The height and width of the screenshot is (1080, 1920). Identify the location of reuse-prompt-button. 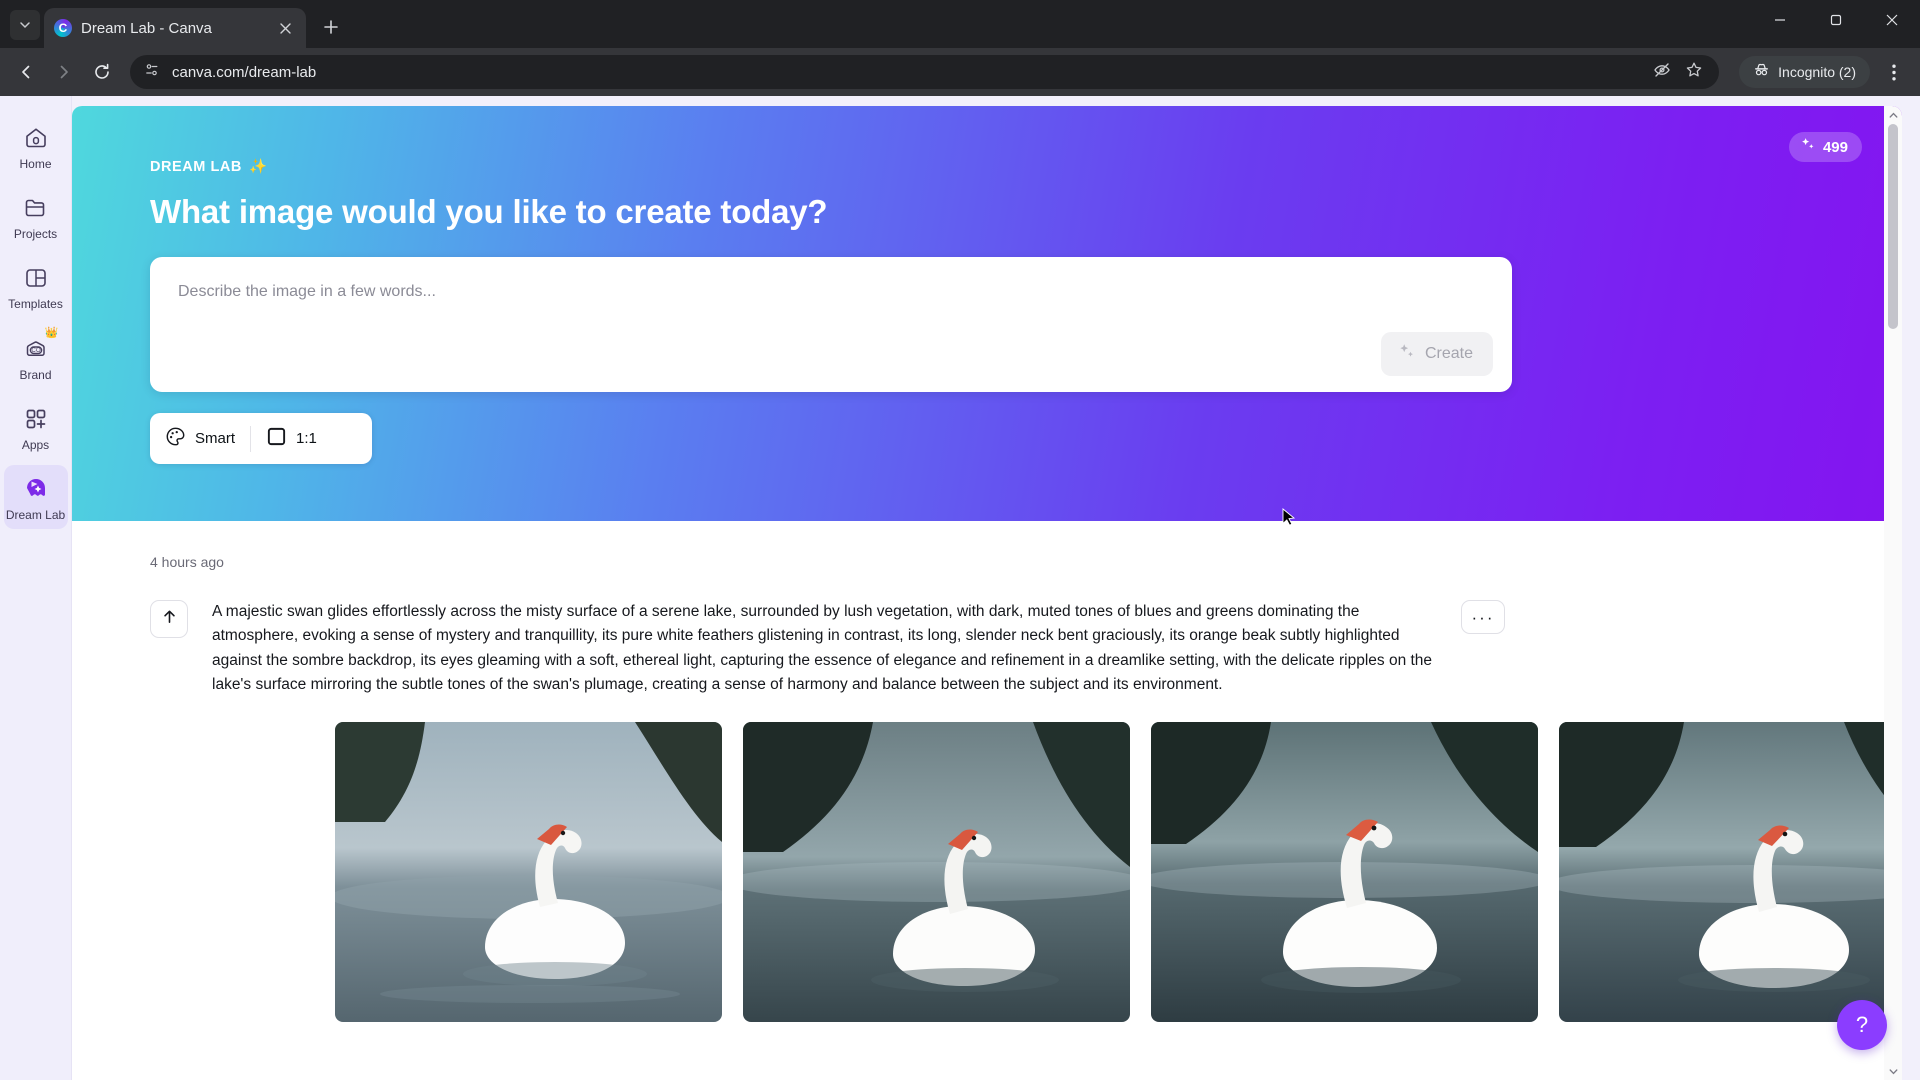
(169, 619).